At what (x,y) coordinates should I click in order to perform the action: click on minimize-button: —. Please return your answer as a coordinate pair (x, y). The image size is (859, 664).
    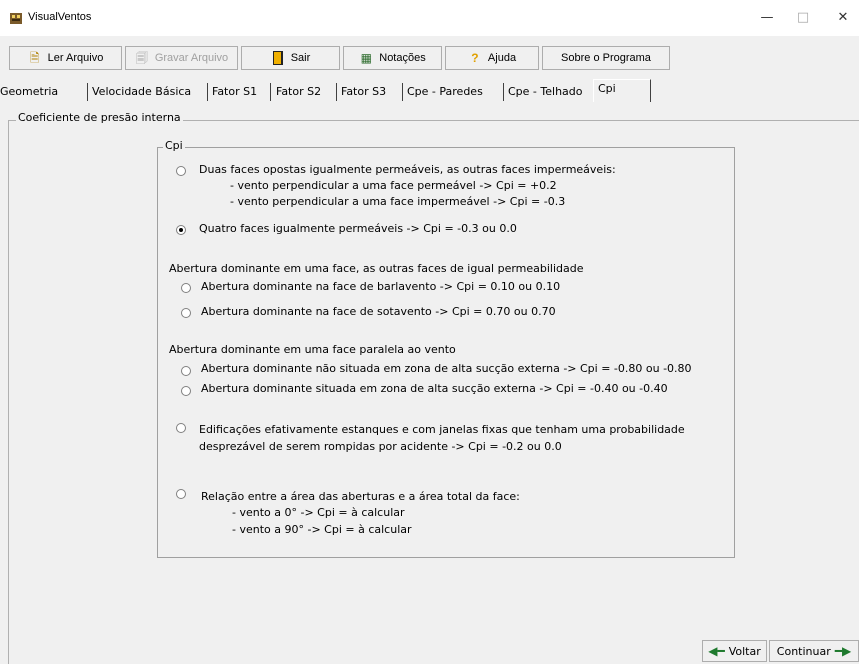
    Looking at the image, I should click on (767, 18).